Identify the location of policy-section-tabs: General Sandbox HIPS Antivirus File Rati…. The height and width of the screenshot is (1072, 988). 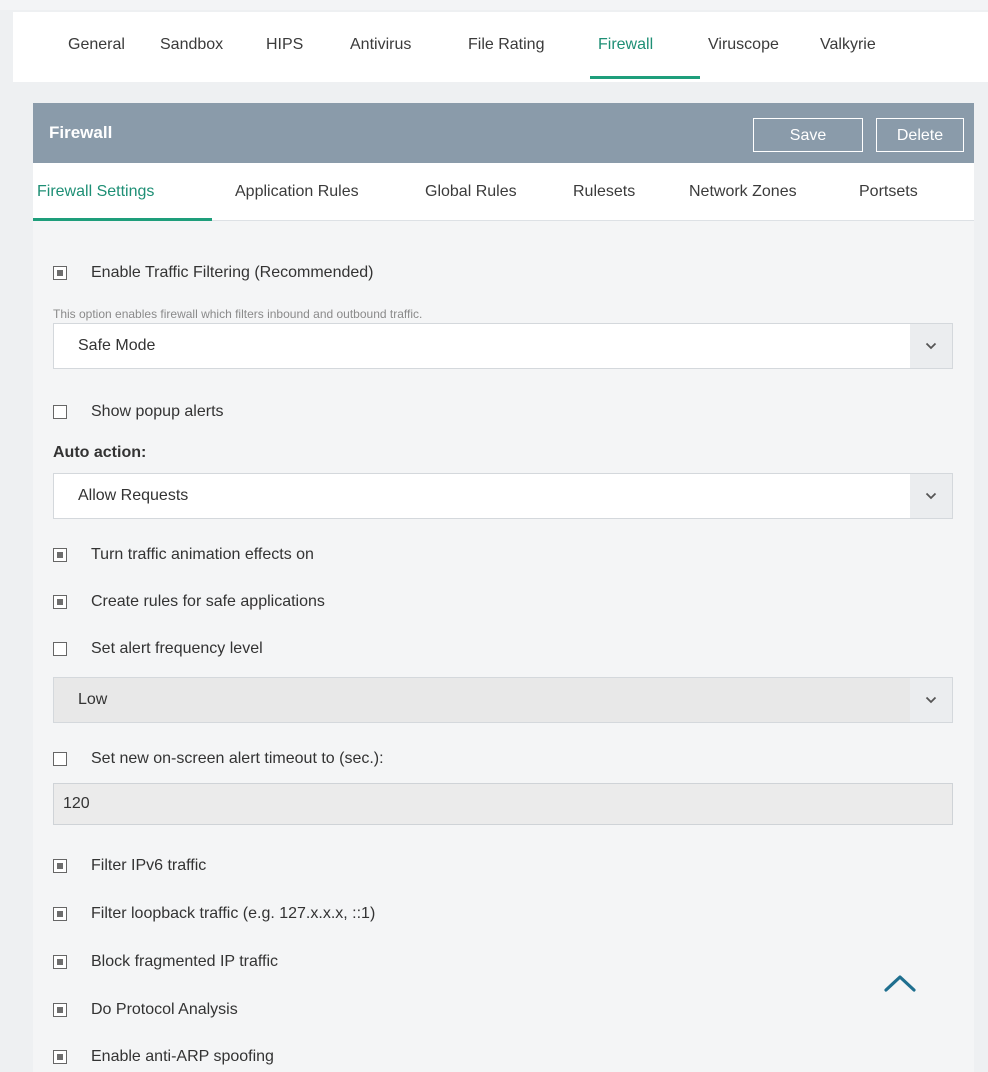
(500, 47).